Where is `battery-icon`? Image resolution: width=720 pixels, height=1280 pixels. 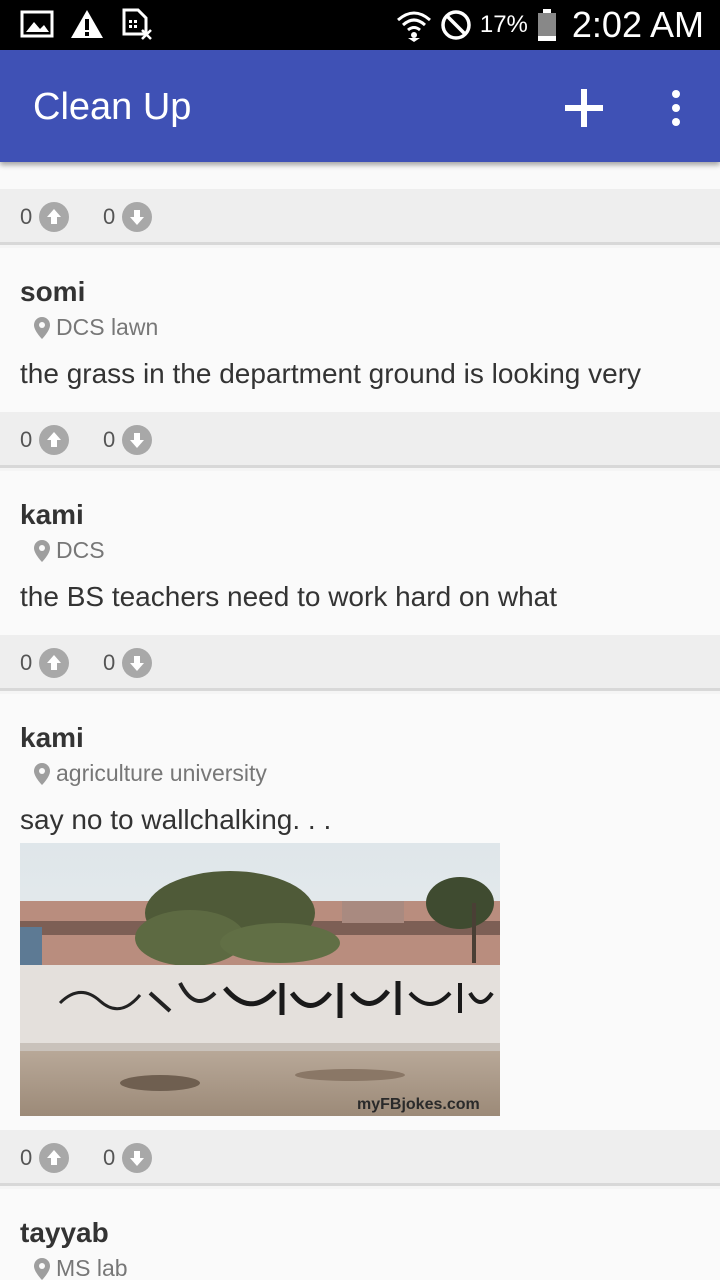 battery-icon is located at coordinates (546, 25).